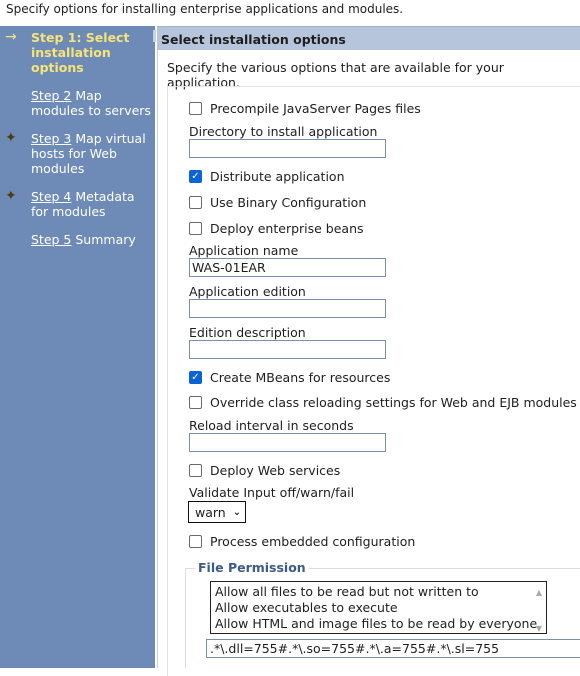 The image size is (580, 676). Describe the element at coordinates (287, 442) in the screenshot. I see `reload-interval-input` at that location.